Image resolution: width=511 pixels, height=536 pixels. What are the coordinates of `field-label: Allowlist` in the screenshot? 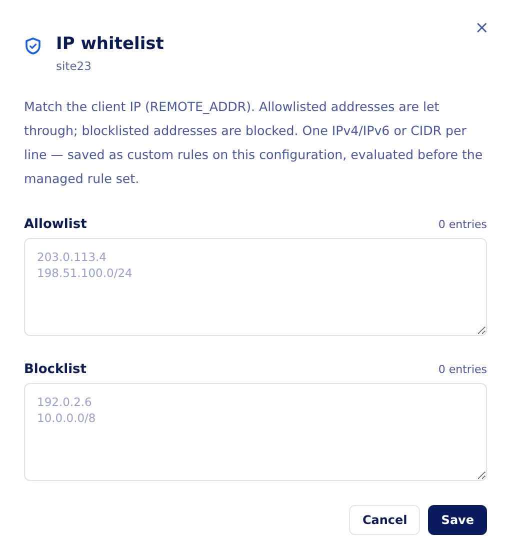 It's located at (55, 224).